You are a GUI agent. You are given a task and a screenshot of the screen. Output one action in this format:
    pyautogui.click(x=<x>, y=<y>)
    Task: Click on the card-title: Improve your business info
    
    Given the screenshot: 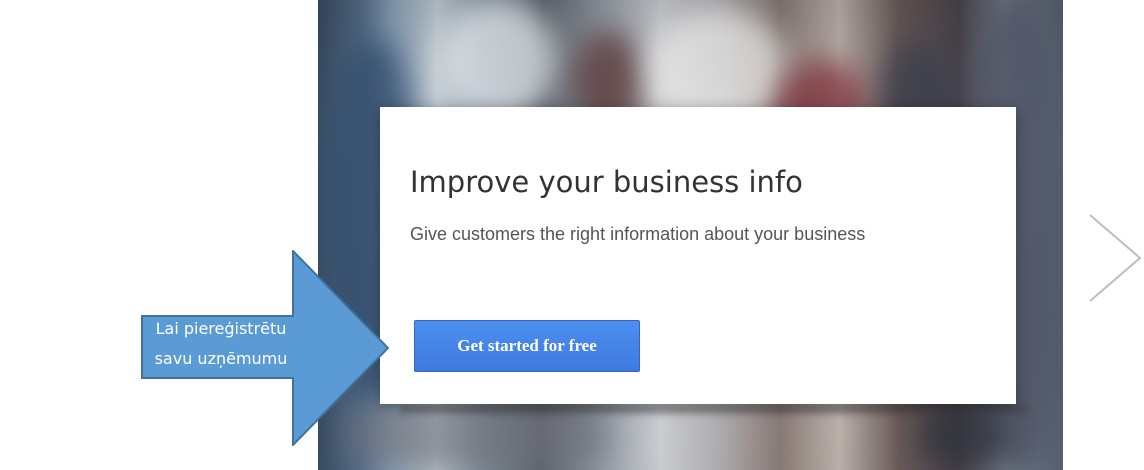 What is the action you would take?
    pyautogui.click(x=606, y=182)
    